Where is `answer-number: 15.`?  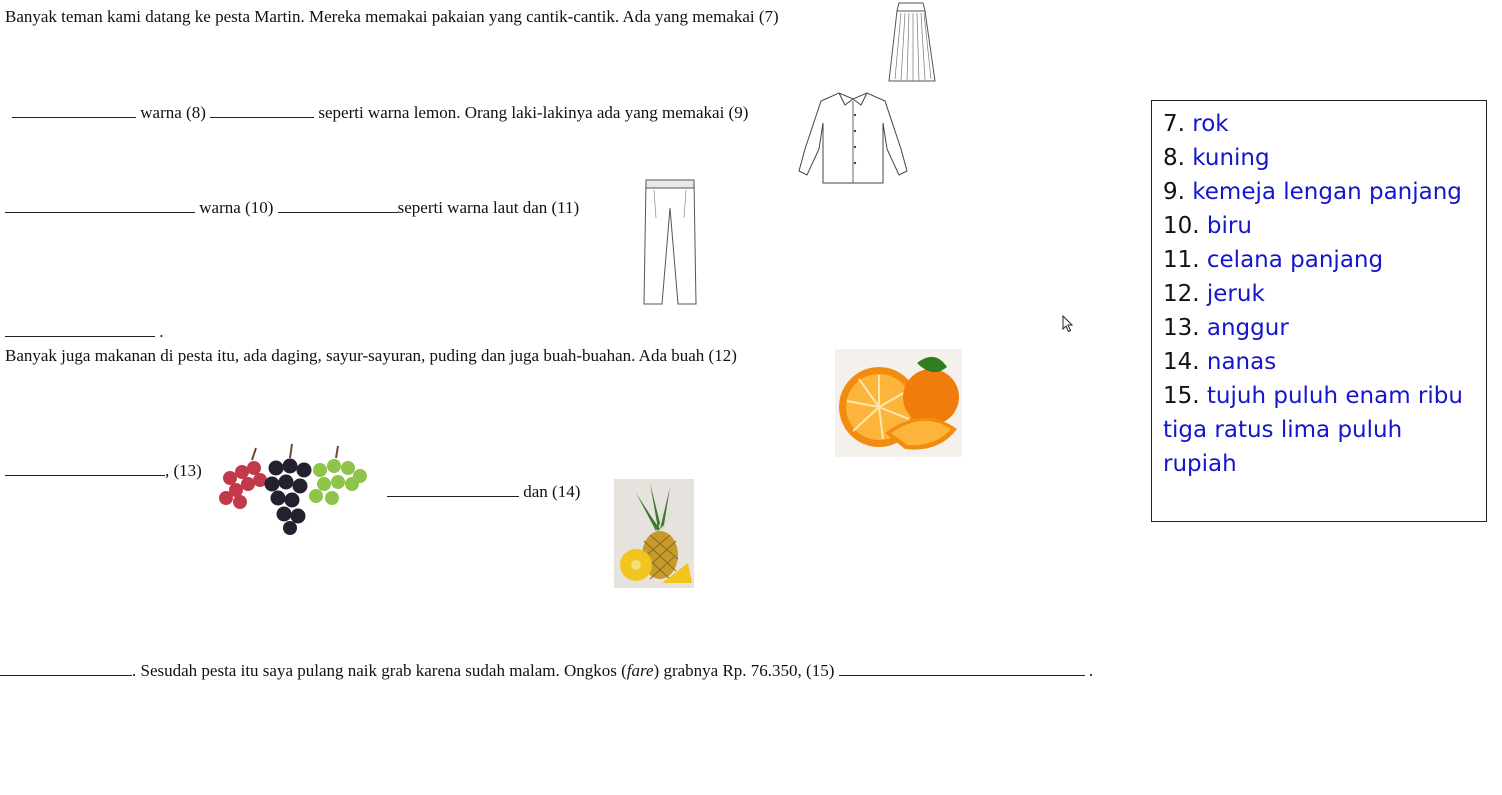 answer-number: 15. is located at coordinates (1181, 396).